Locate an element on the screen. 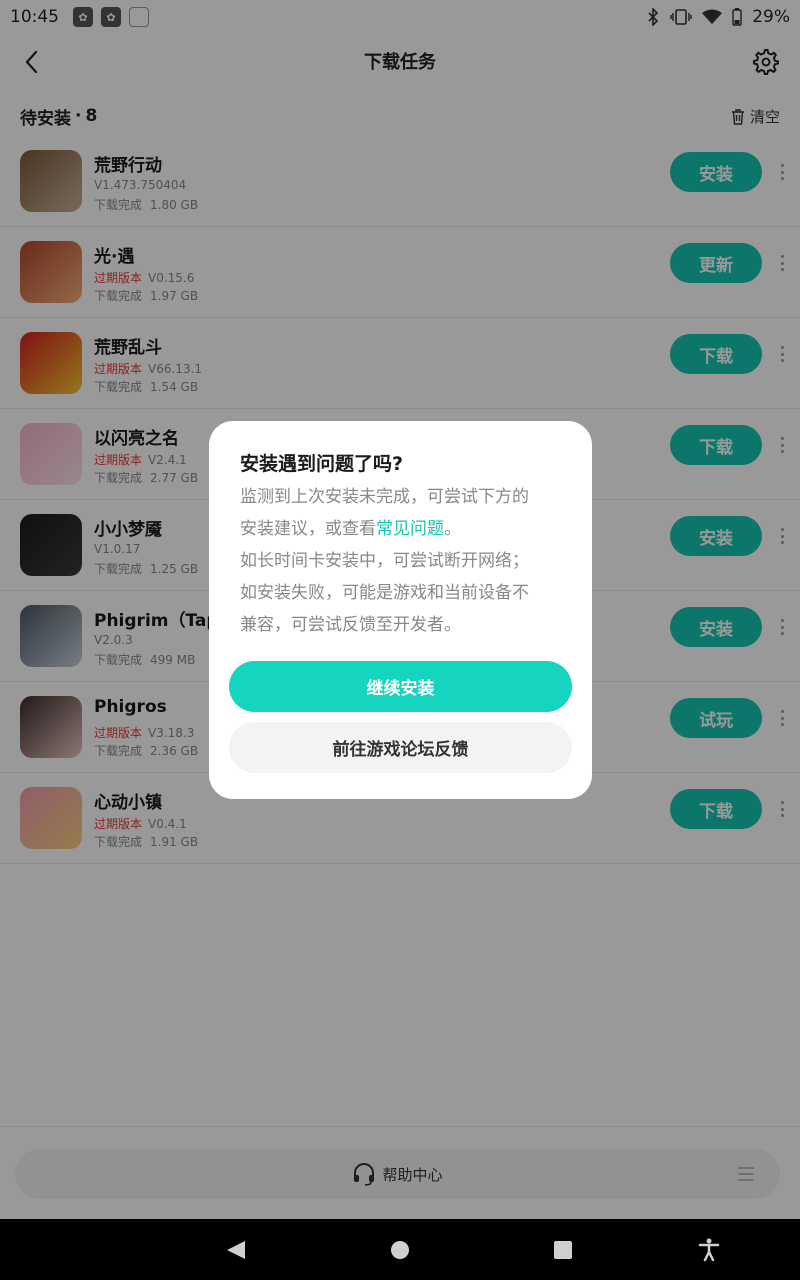 Image resolution: width=800 pixels, height=1280 pixels. dialog-line: 安装建议，或查看常见问题。 is located at coordinates (405, 529).